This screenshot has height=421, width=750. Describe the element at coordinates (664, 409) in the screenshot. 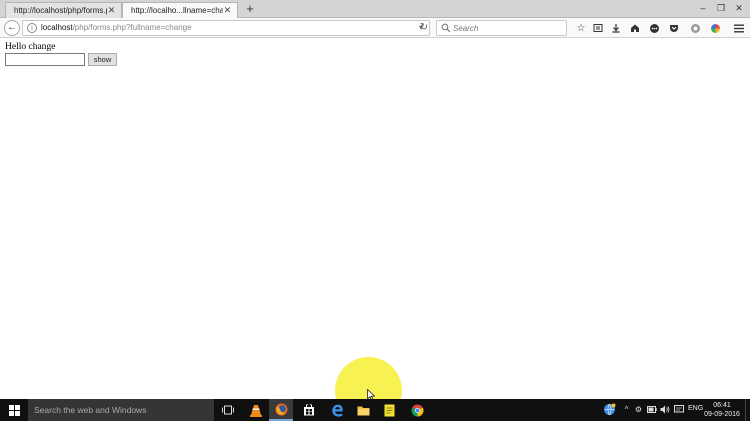

I see `volume-icon` at that location.